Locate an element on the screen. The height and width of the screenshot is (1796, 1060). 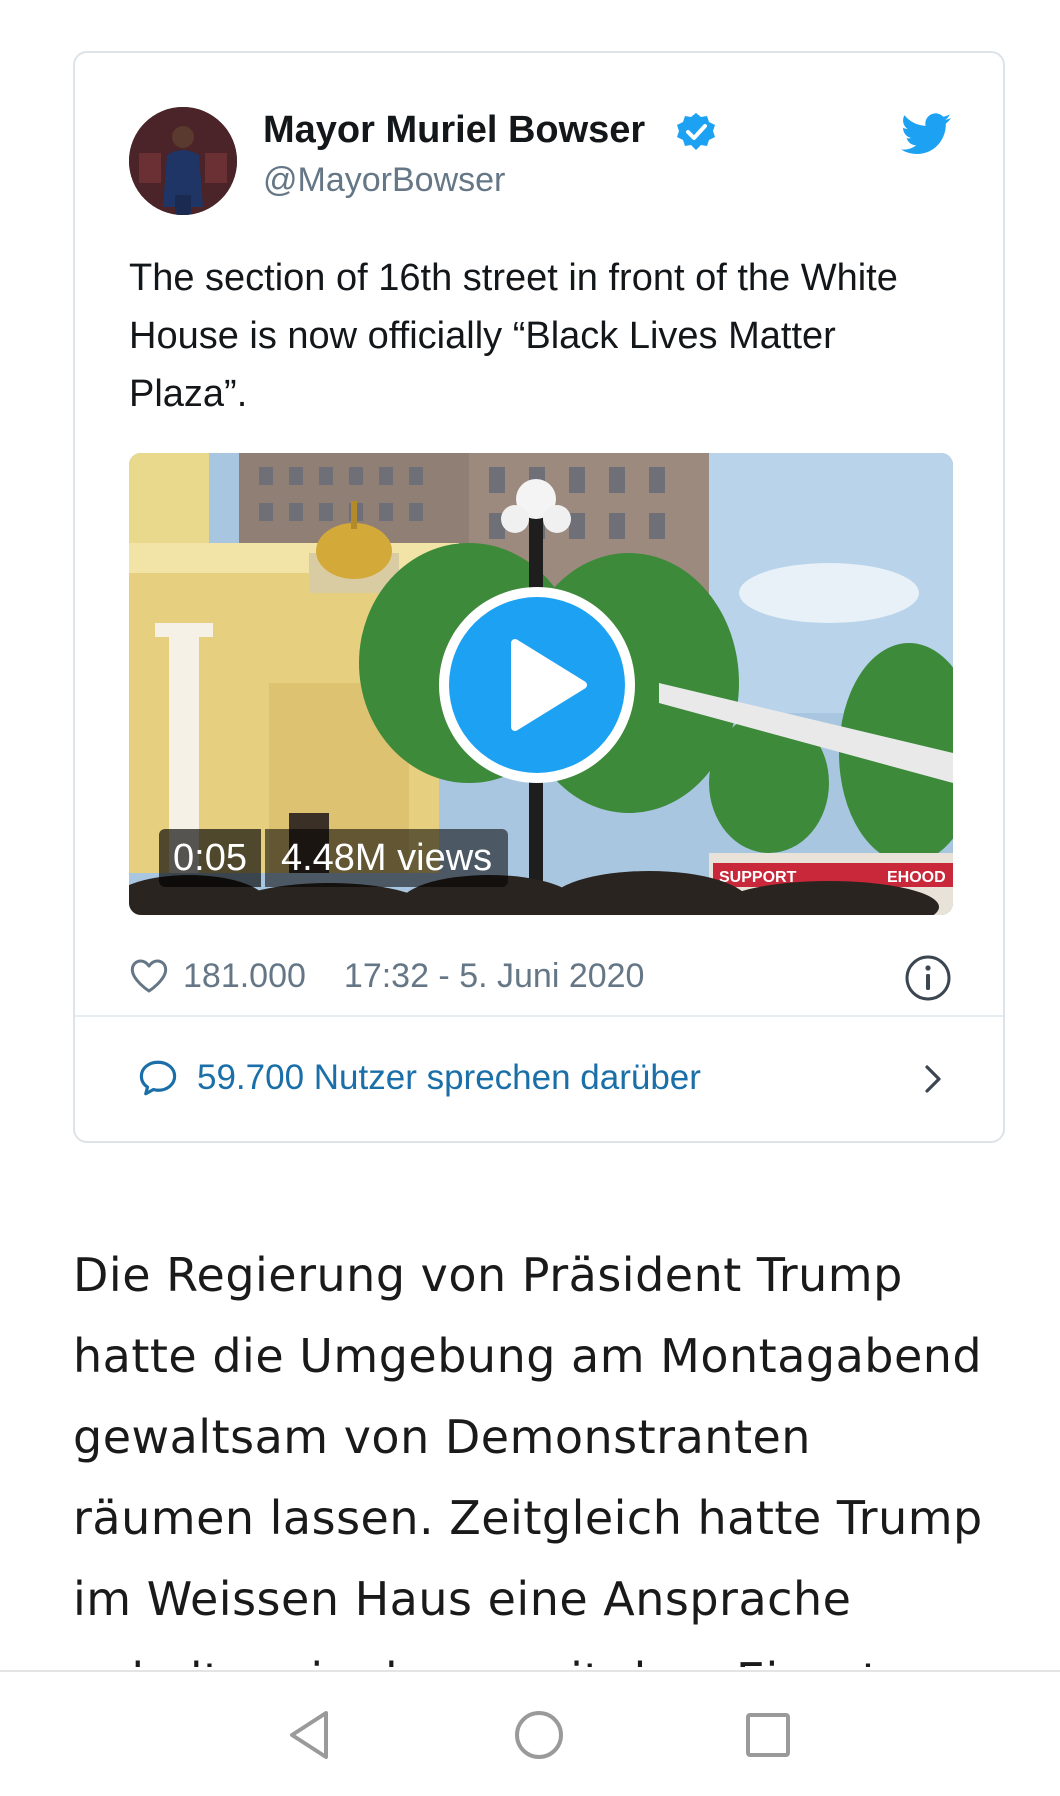
verified-badge-icon is located at coordinates (696, 131).